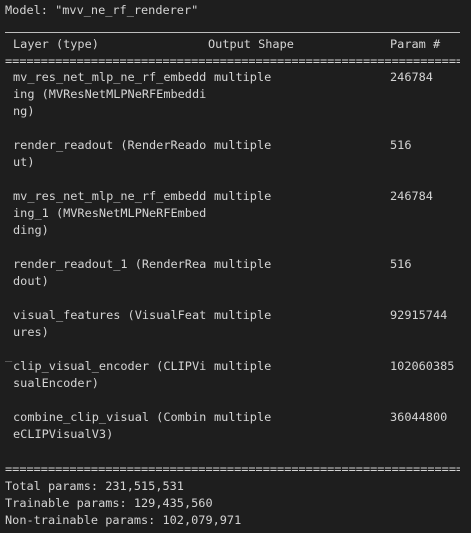 This screenshot has width=471, height=533. What do you see at coordinates (419, 417) in the screenshot?
I see `layer-param-count: 36044800` at bounding box center [419, 417].